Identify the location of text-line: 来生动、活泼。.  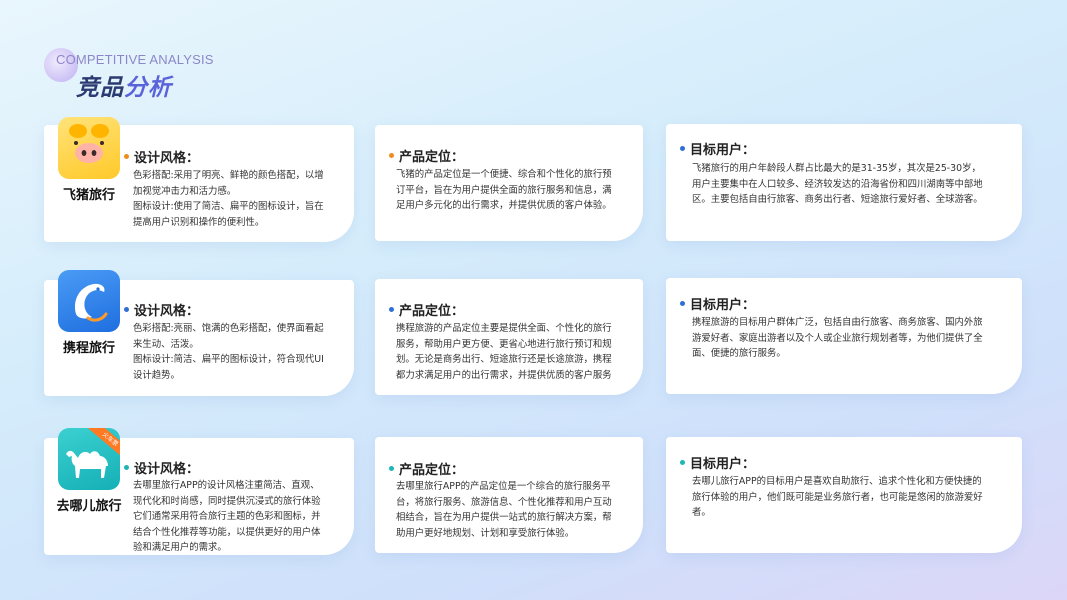
(166, 344).